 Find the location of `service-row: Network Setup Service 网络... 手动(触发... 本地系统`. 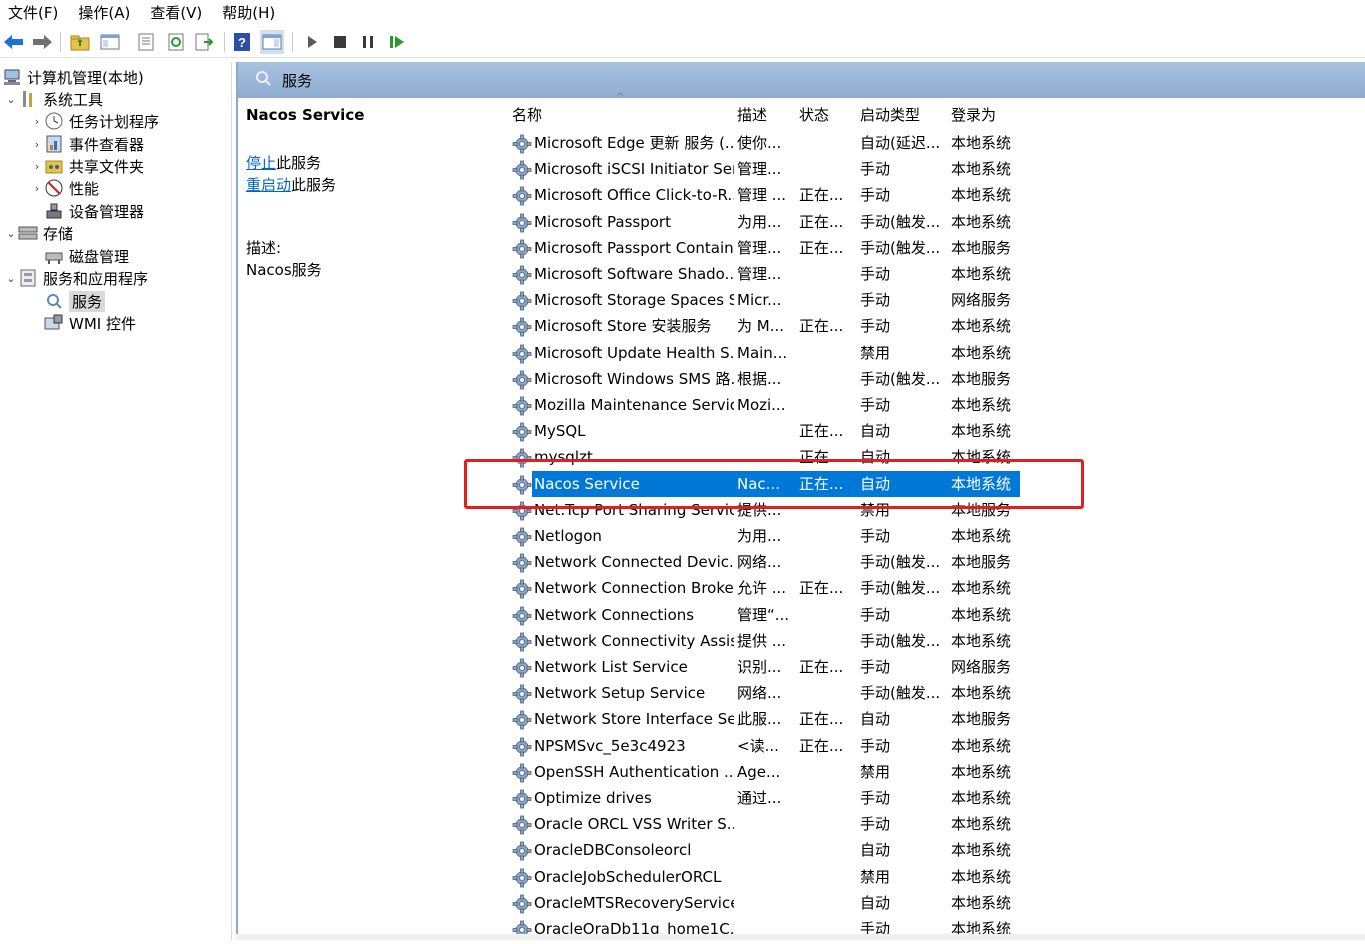

service-row: Network Setup Service 网络... 手动(触发... 本地系统 is located at coordinates (905, 693).